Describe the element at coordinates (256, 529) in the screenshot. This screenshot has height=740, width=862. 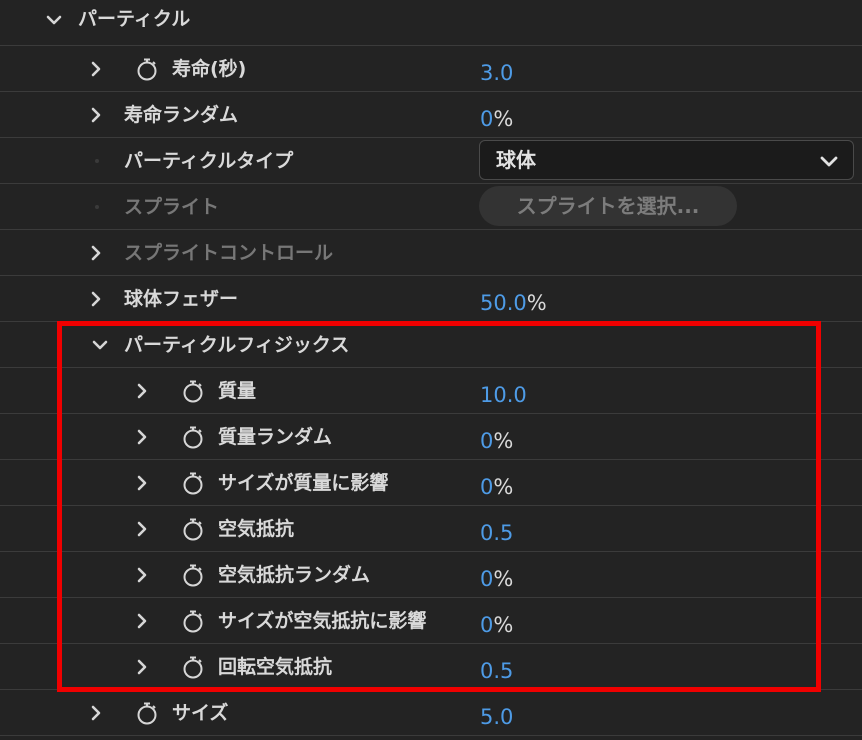
I see `property-label: 空気抵抗` at that location.